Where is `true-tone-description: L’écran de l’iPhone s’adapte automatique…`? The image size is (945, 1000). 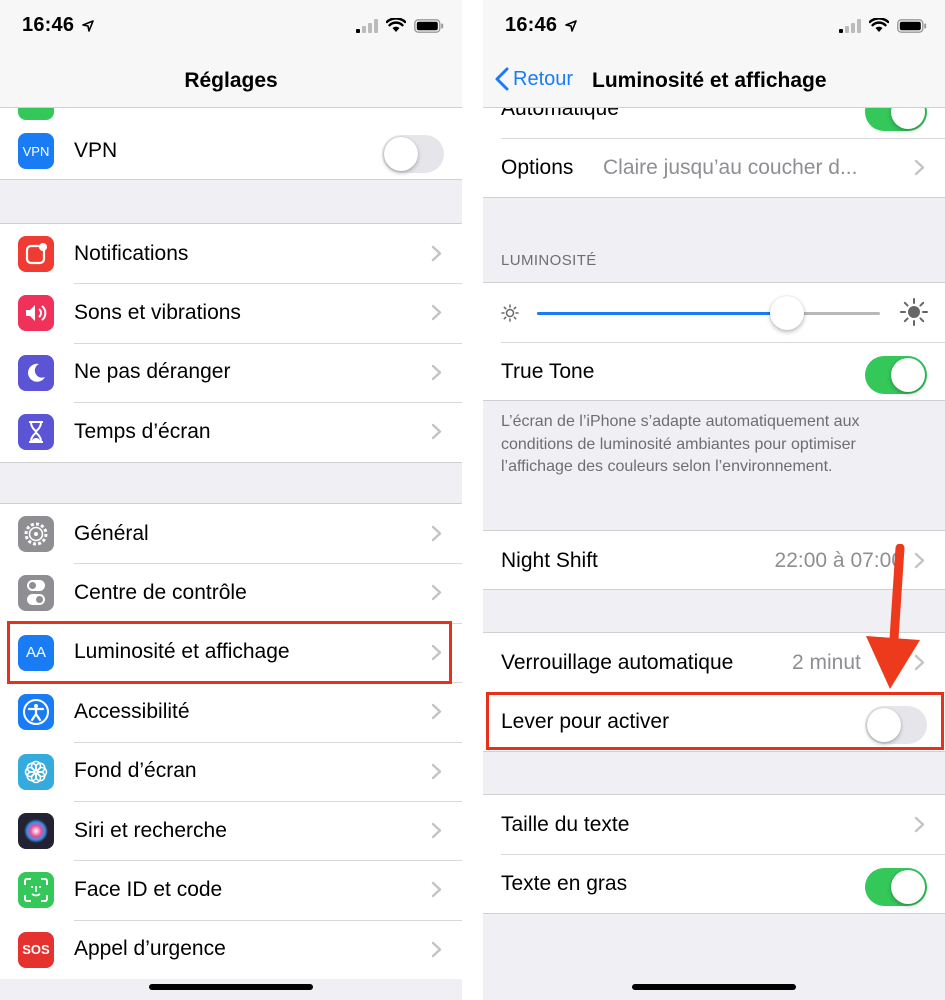
true-tone-description: L’écran de l’iPhone s’adapte automatique… is located at coordinates (680, 444).